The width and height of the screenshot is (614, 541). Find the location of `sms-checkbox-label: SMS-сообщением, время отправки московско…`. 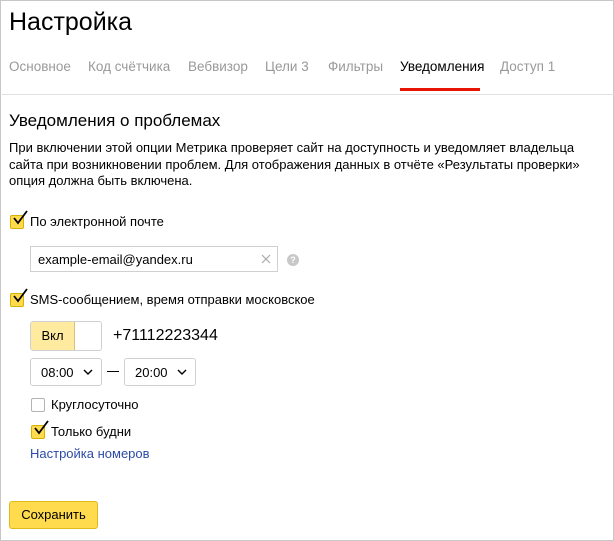

sms-checkbox-label: SMS-сообщением, время отправки московско… is located at coordinates (172, 300).